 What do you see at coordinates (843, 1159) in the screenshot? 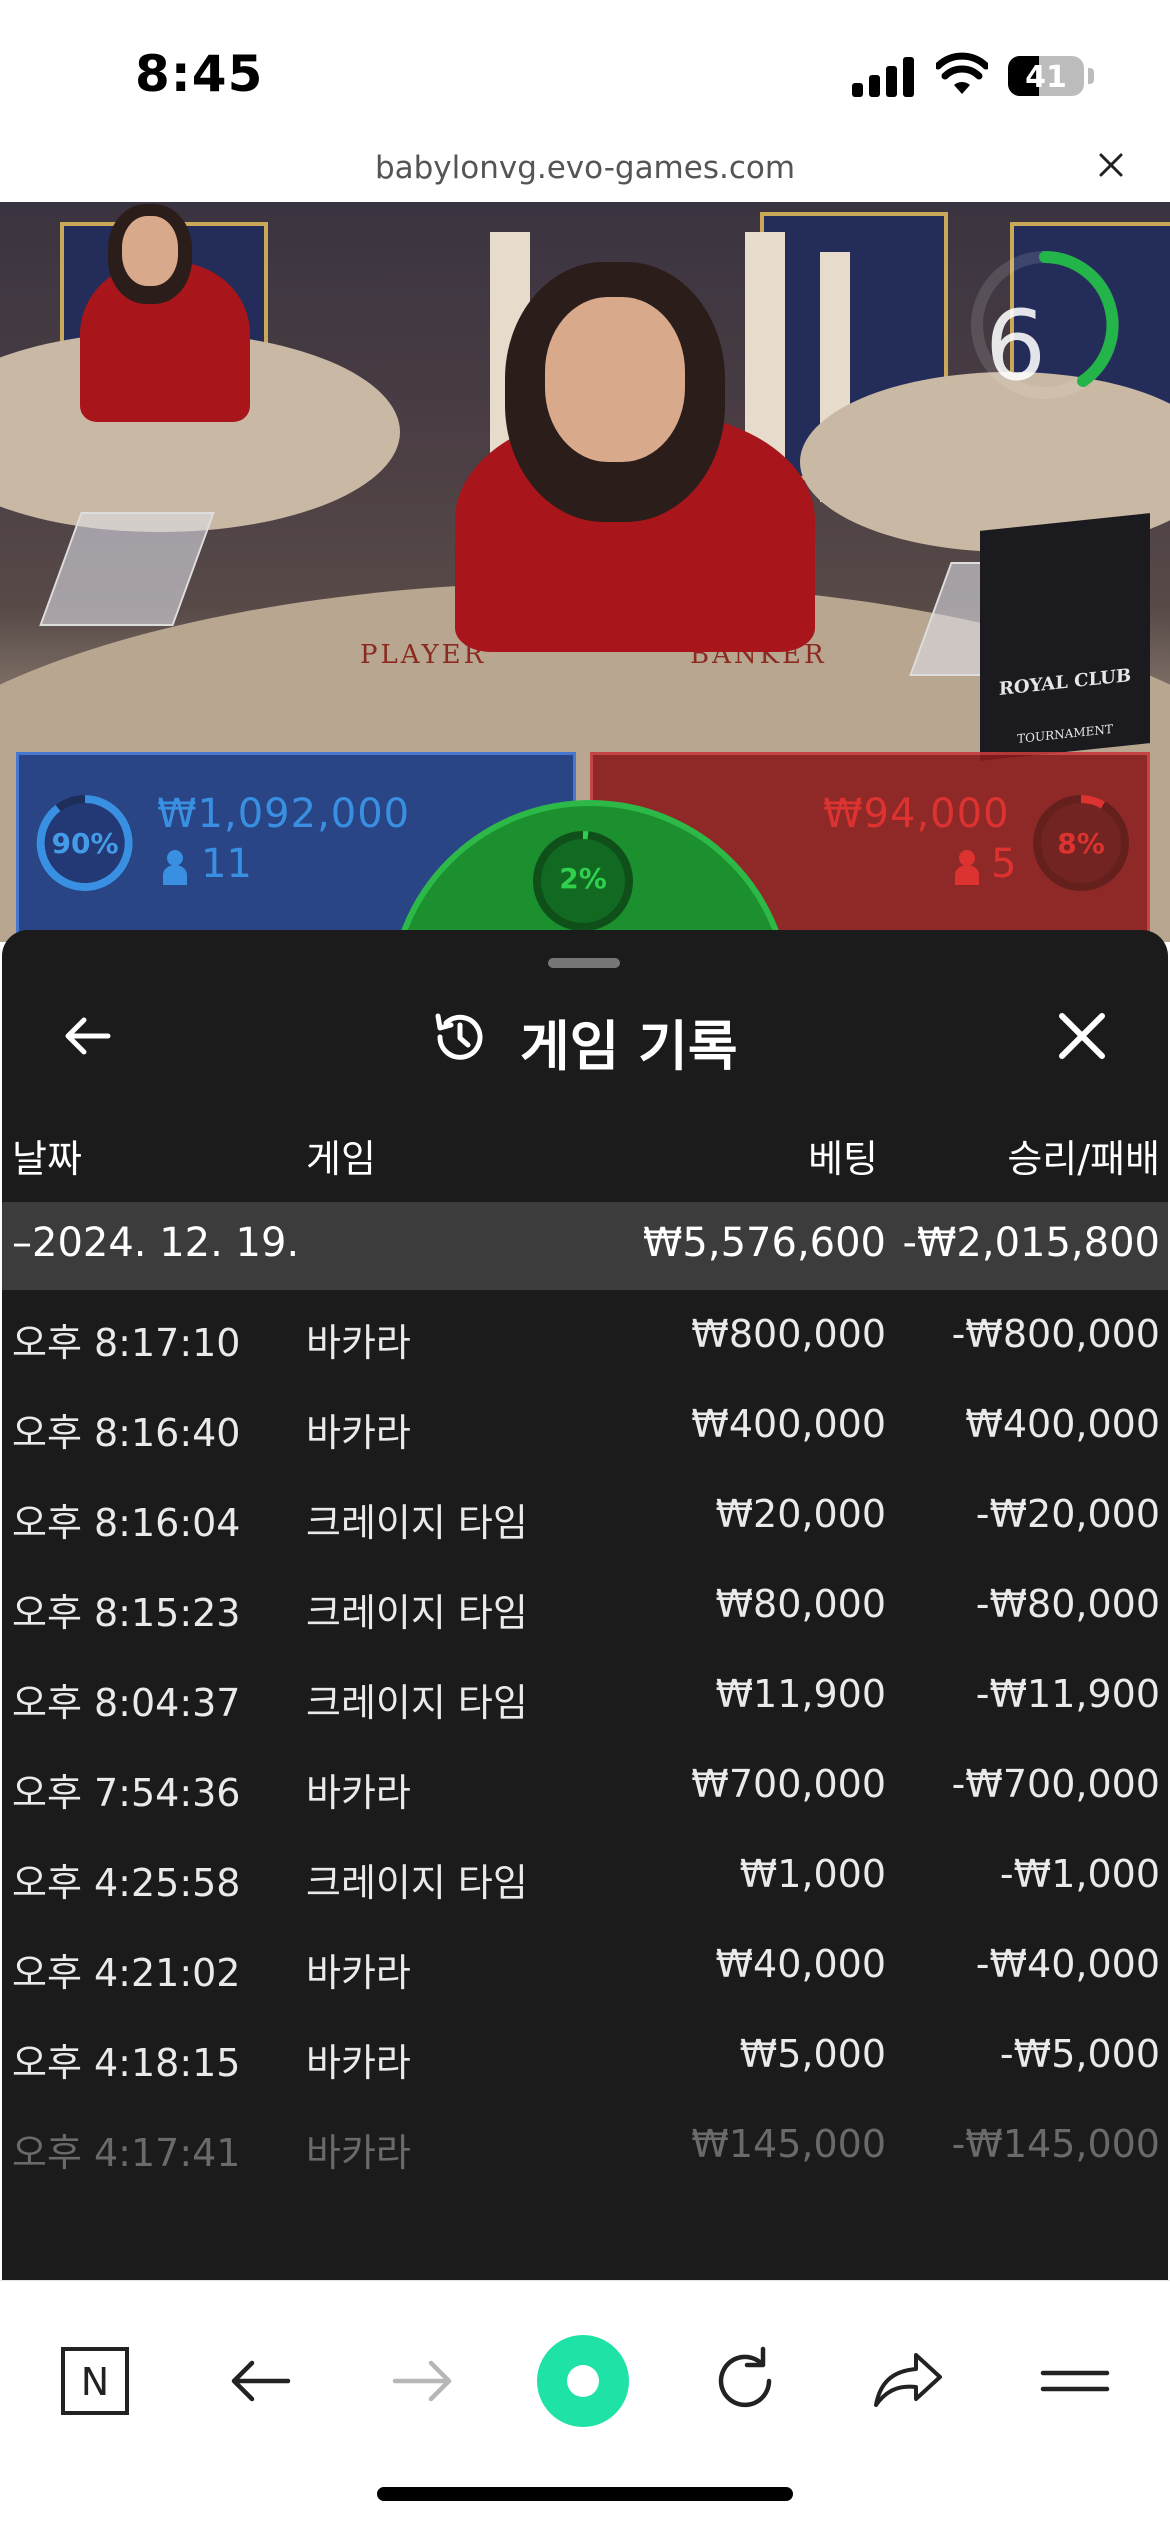
I see `column-header-bet: 베팅` at bounding box center [843, 1159].